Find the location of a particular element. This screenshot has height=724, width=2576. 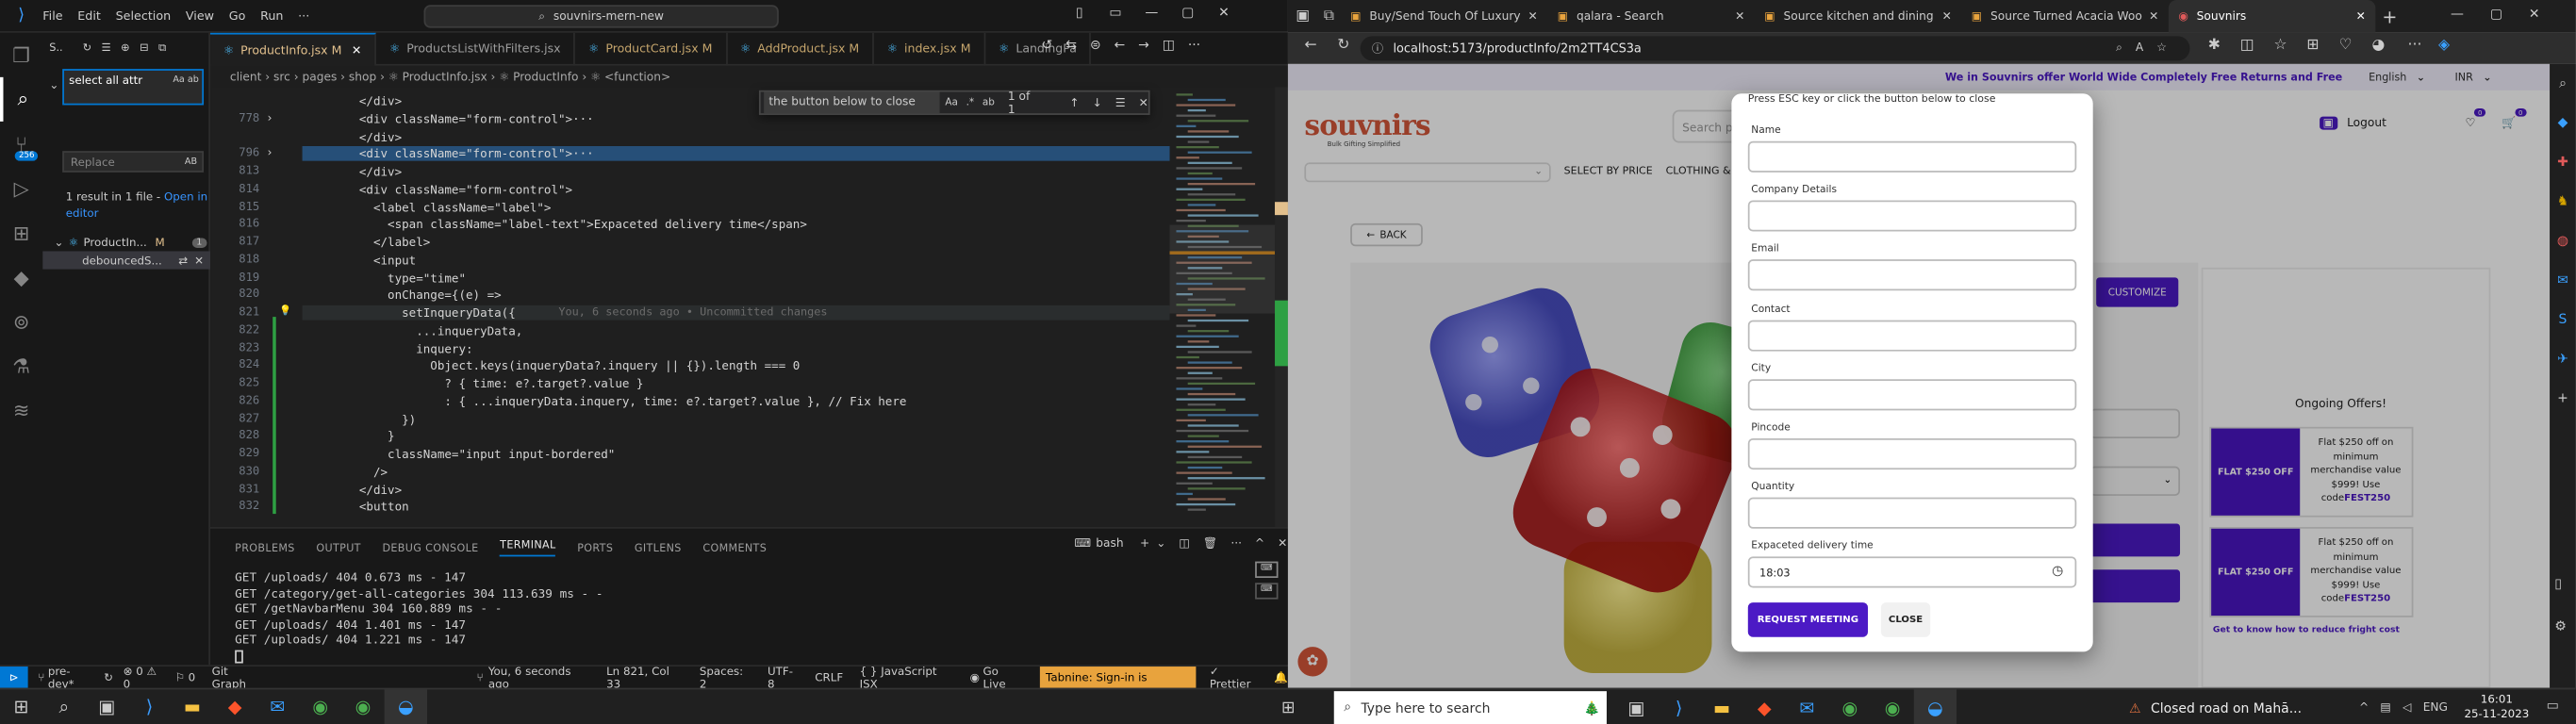

collections-icon: ⊞ is located at coordinates (2312, 46).